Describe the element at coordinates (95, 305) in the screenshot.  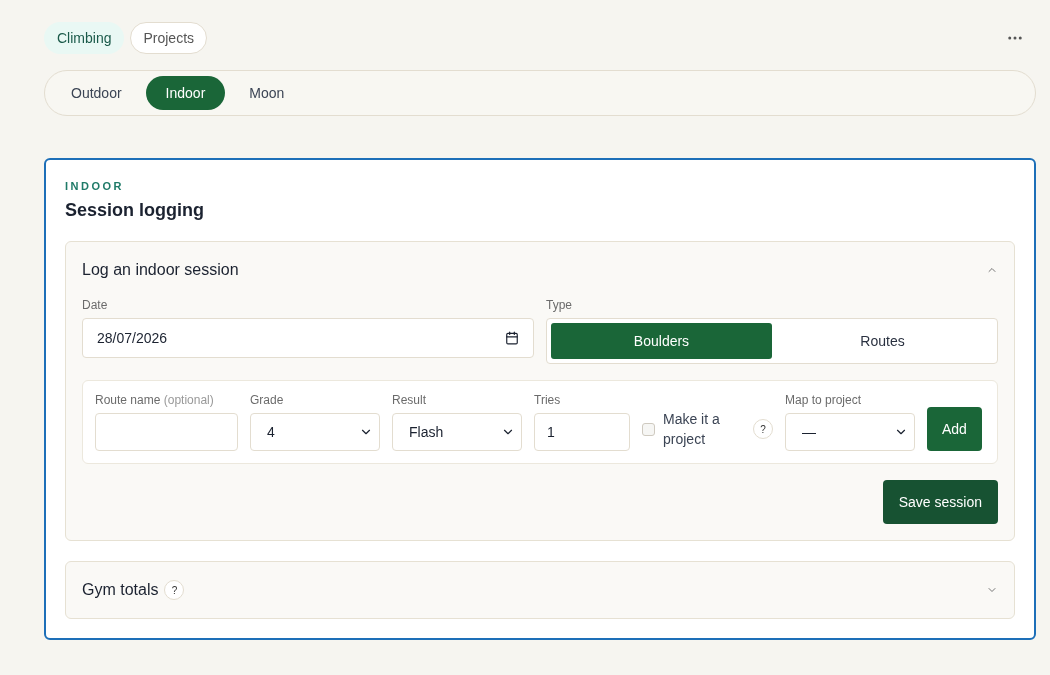
I see `field-label: Date` at that location.